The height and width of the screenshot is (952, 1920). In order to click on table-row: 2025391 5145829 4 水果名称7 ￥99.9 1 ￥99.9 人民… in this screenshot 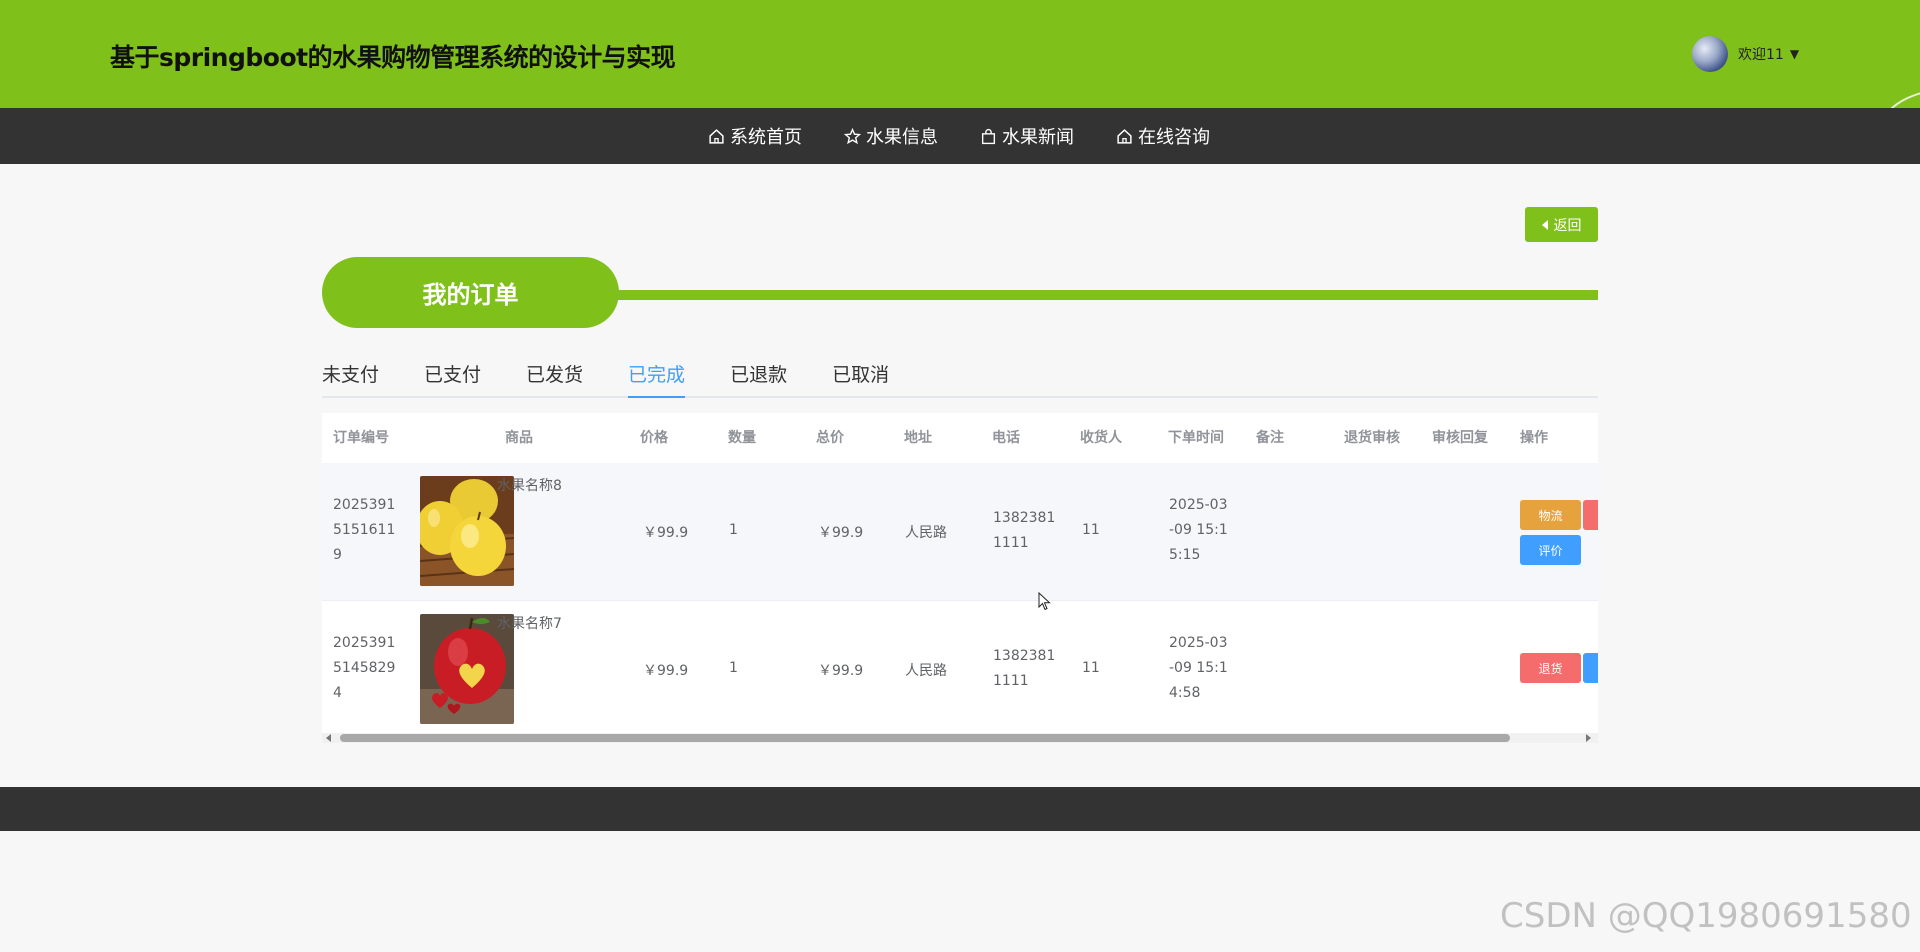, I will do `click(960, 670)`.